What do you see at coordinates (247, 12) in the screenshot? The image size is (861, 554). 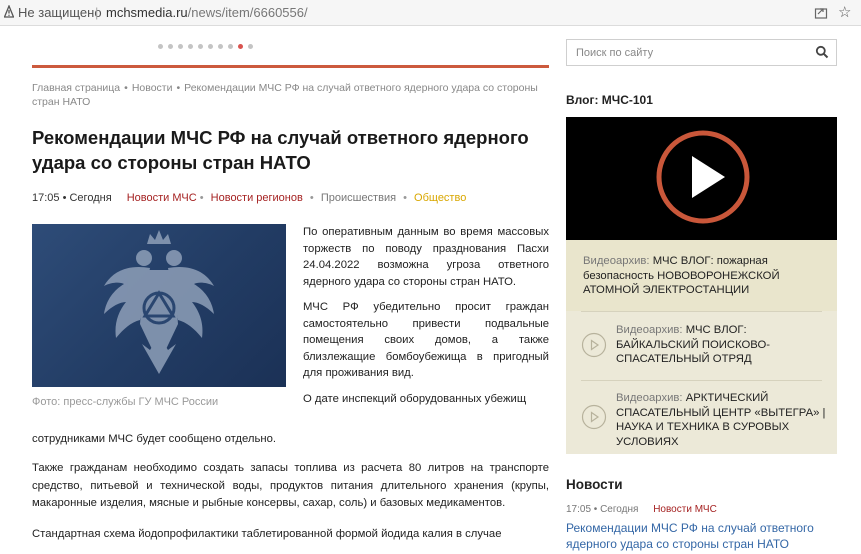 I see `url-path: /news/item/6660556/` at bounding box center [247, 12].